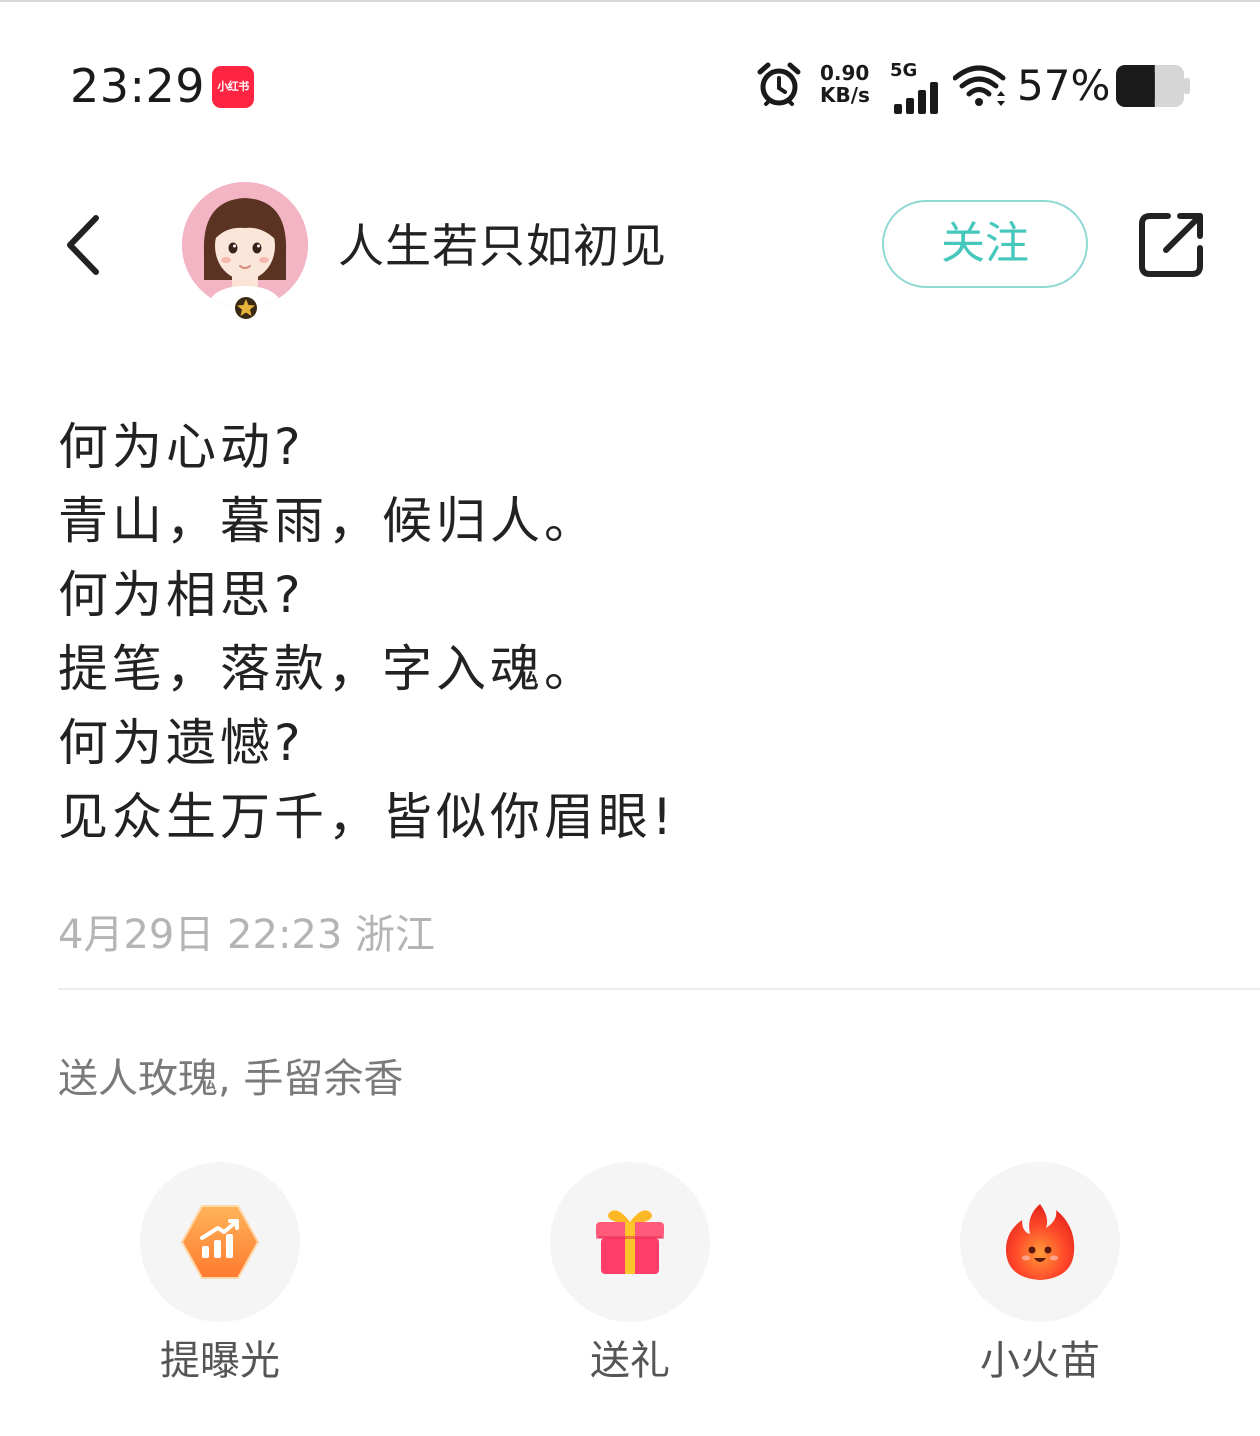 This screenshot has height=1436, width=1260. Describe the element at coordinates (502, 246) in the screenshot. I see `username: 人生若只如初见` at that location.